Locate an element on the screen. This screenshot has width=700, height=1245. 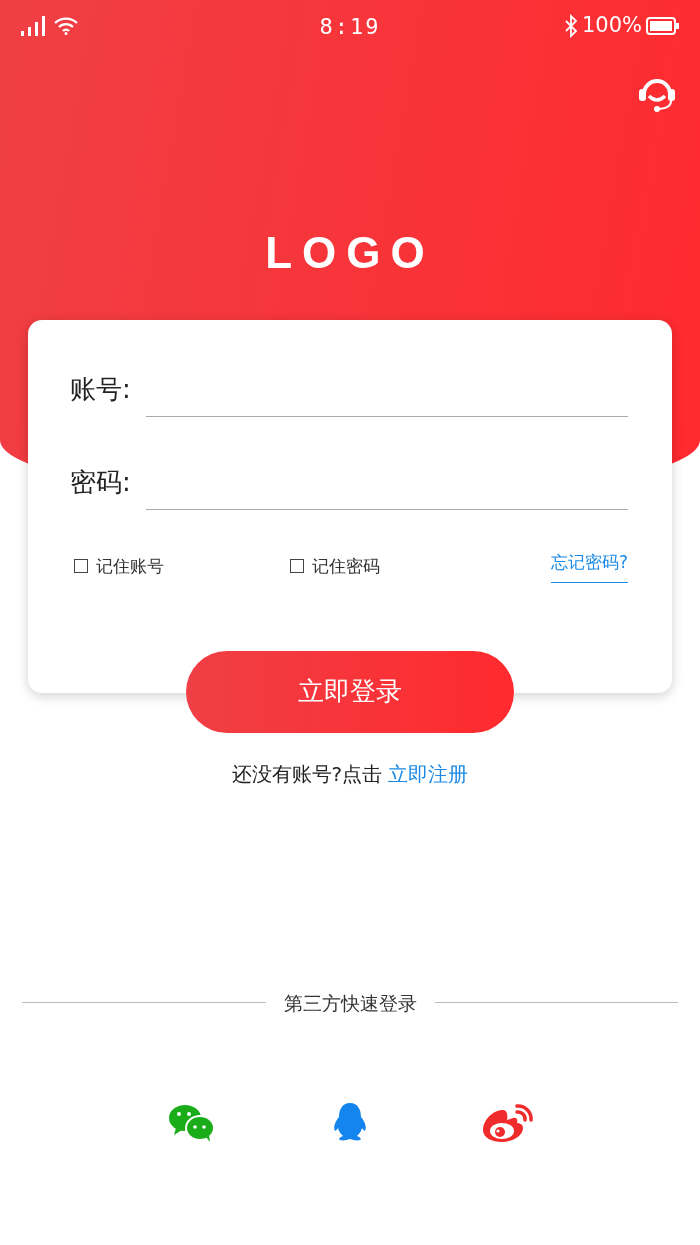
register-link: 立即注册 is located at coordinates (428, 773).